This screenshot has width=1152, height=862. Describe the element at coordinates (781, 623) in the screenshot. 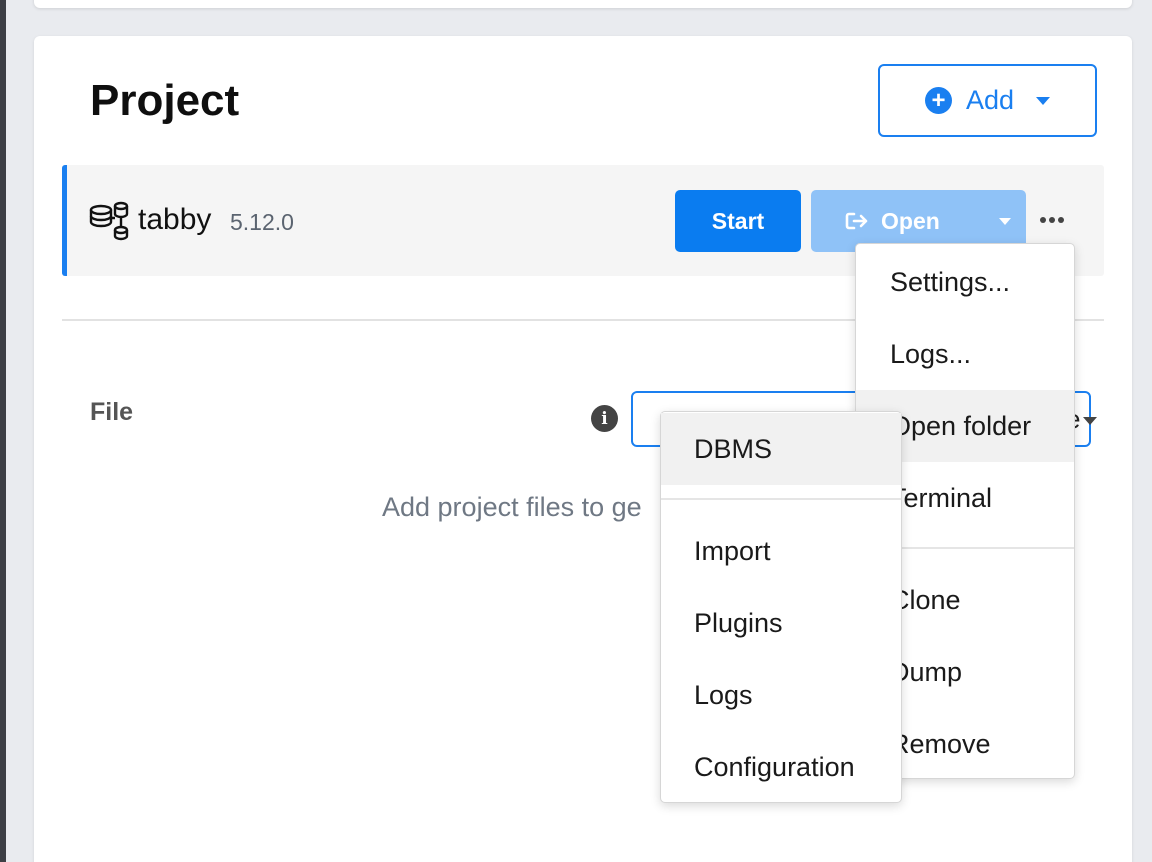

I see `menu-item-plugins: Plugins` at that location.